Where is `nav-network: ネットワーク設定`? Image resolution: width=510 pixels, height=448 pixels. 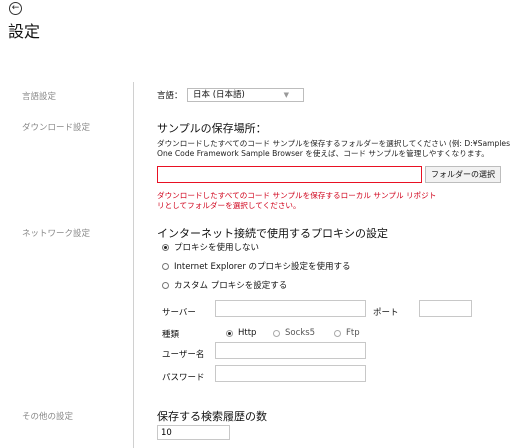
nav-network: ネットワーク設定 is located at coordinates (56, 233).